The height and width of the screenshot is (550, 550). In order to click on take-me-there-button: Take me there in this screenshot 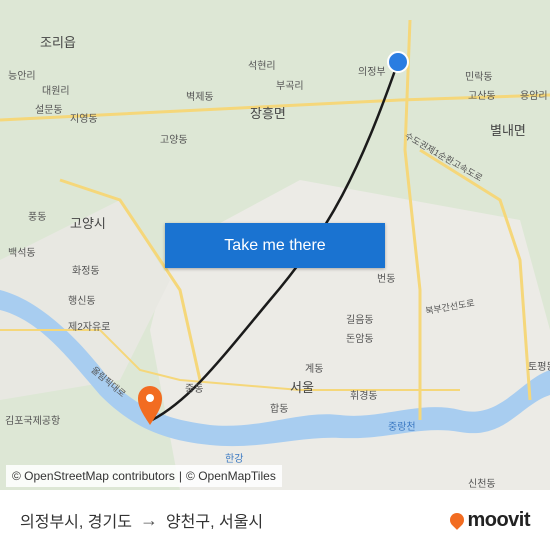, I will do `click(275, 245)`.